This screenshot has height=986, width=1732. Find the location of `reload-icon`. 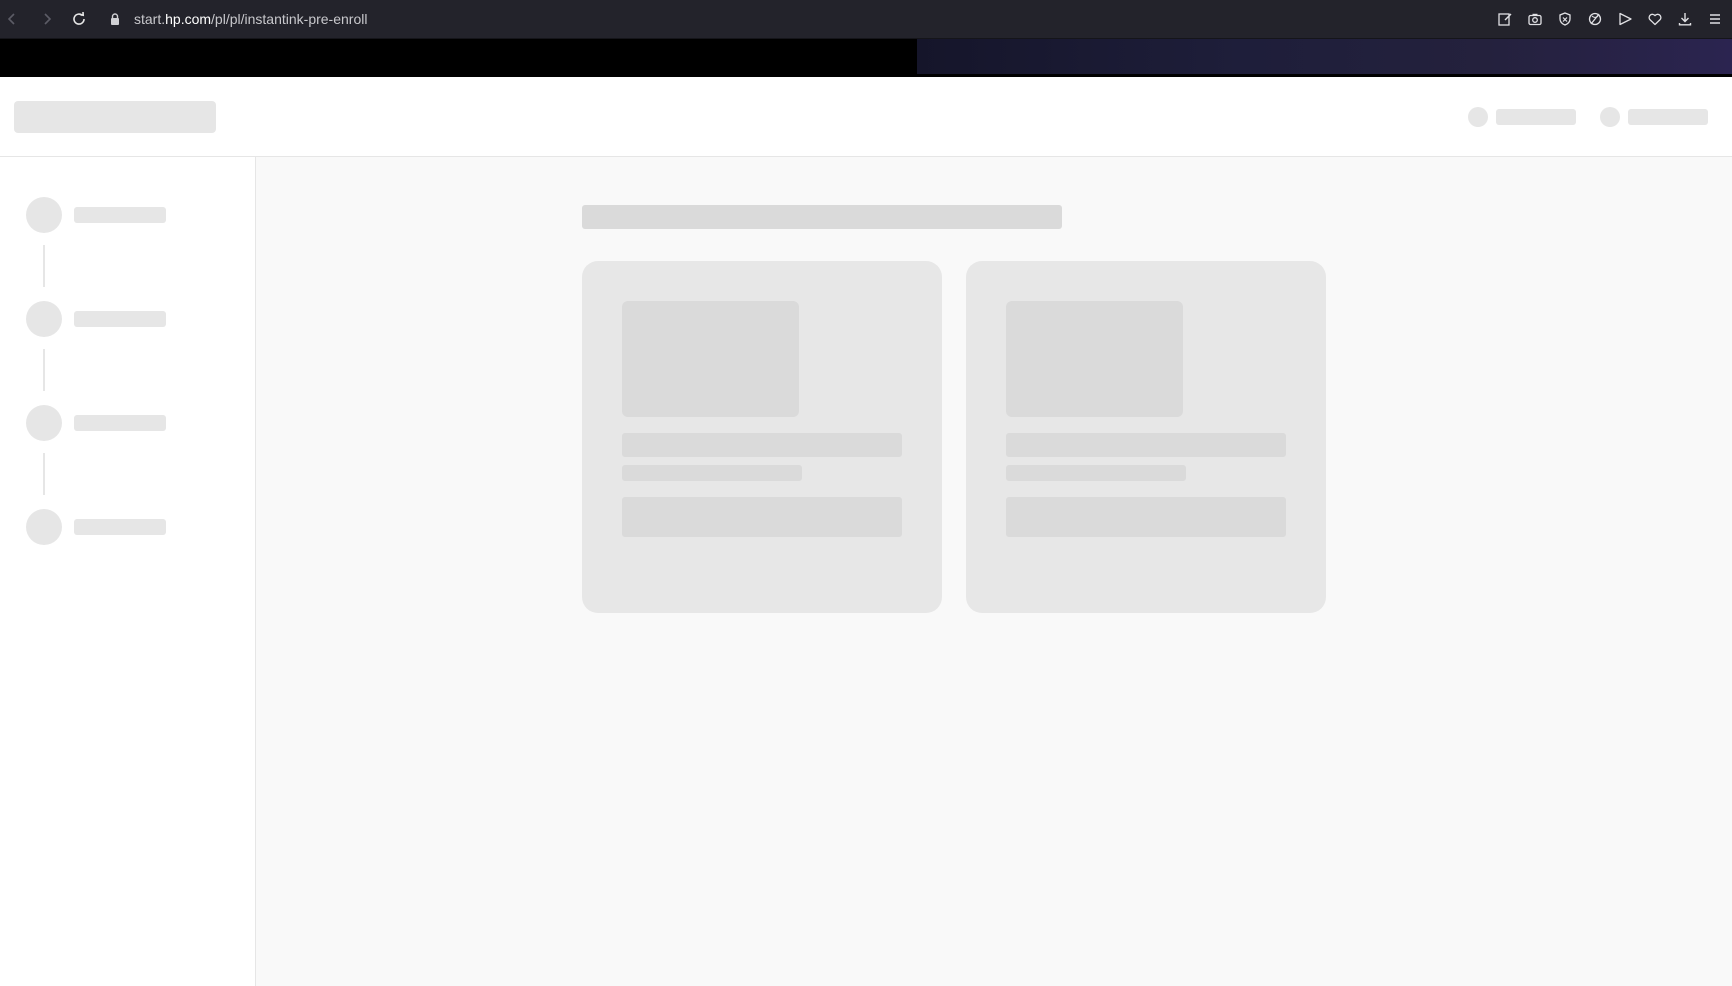

reload-icon is located at coordinates (79, 18).